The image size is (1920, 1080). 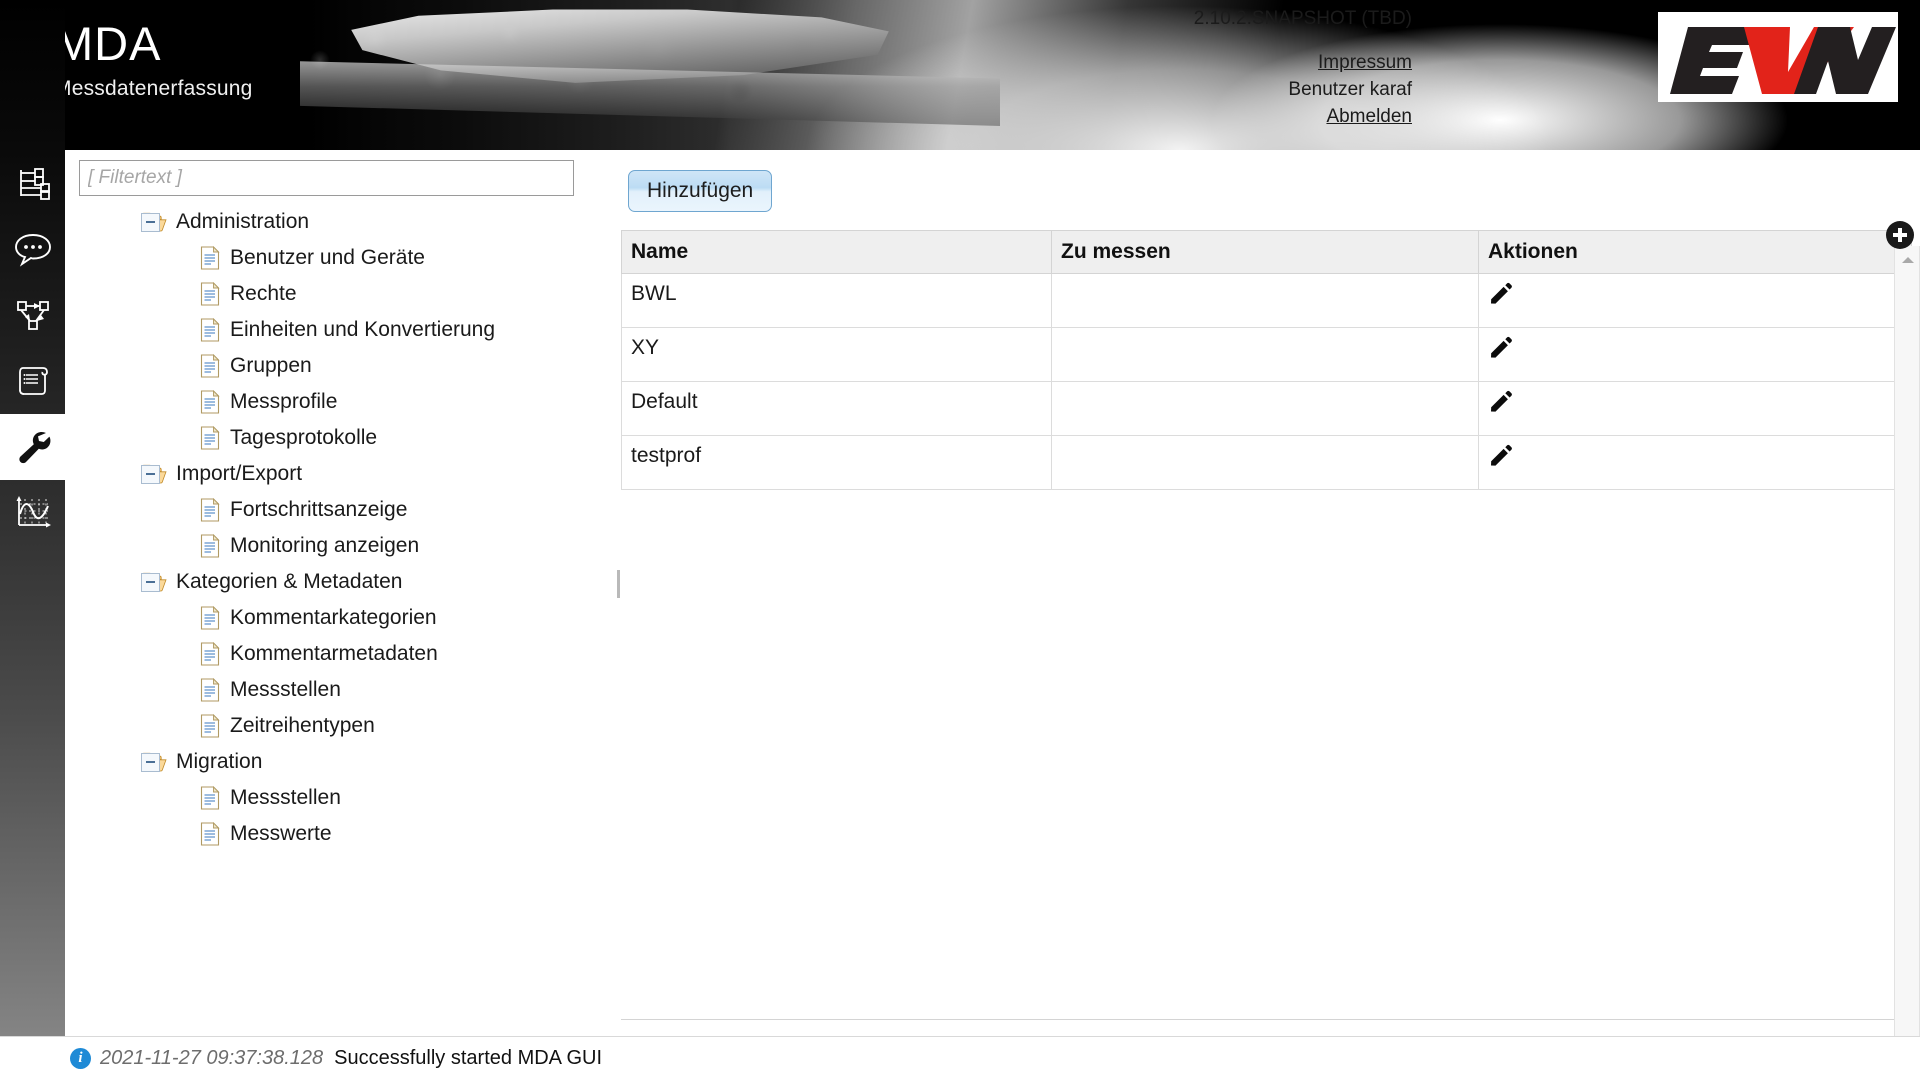 I want to click on tree-folder-kategorien-metadaten: Kategorien & Metadaten, so click(x=342, y=582).